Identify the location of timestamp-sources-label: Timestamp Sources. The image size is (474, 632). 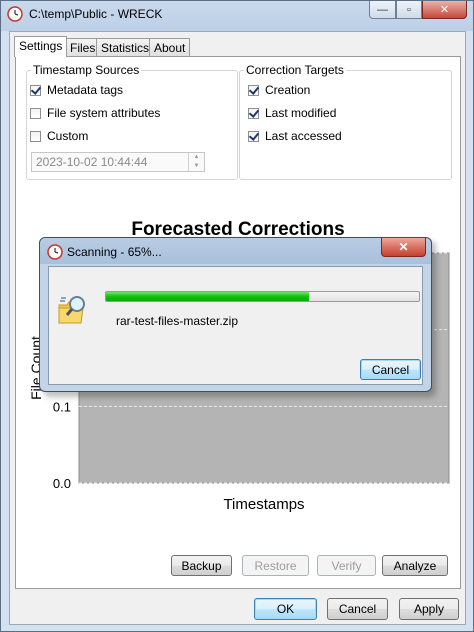
(86, 70).